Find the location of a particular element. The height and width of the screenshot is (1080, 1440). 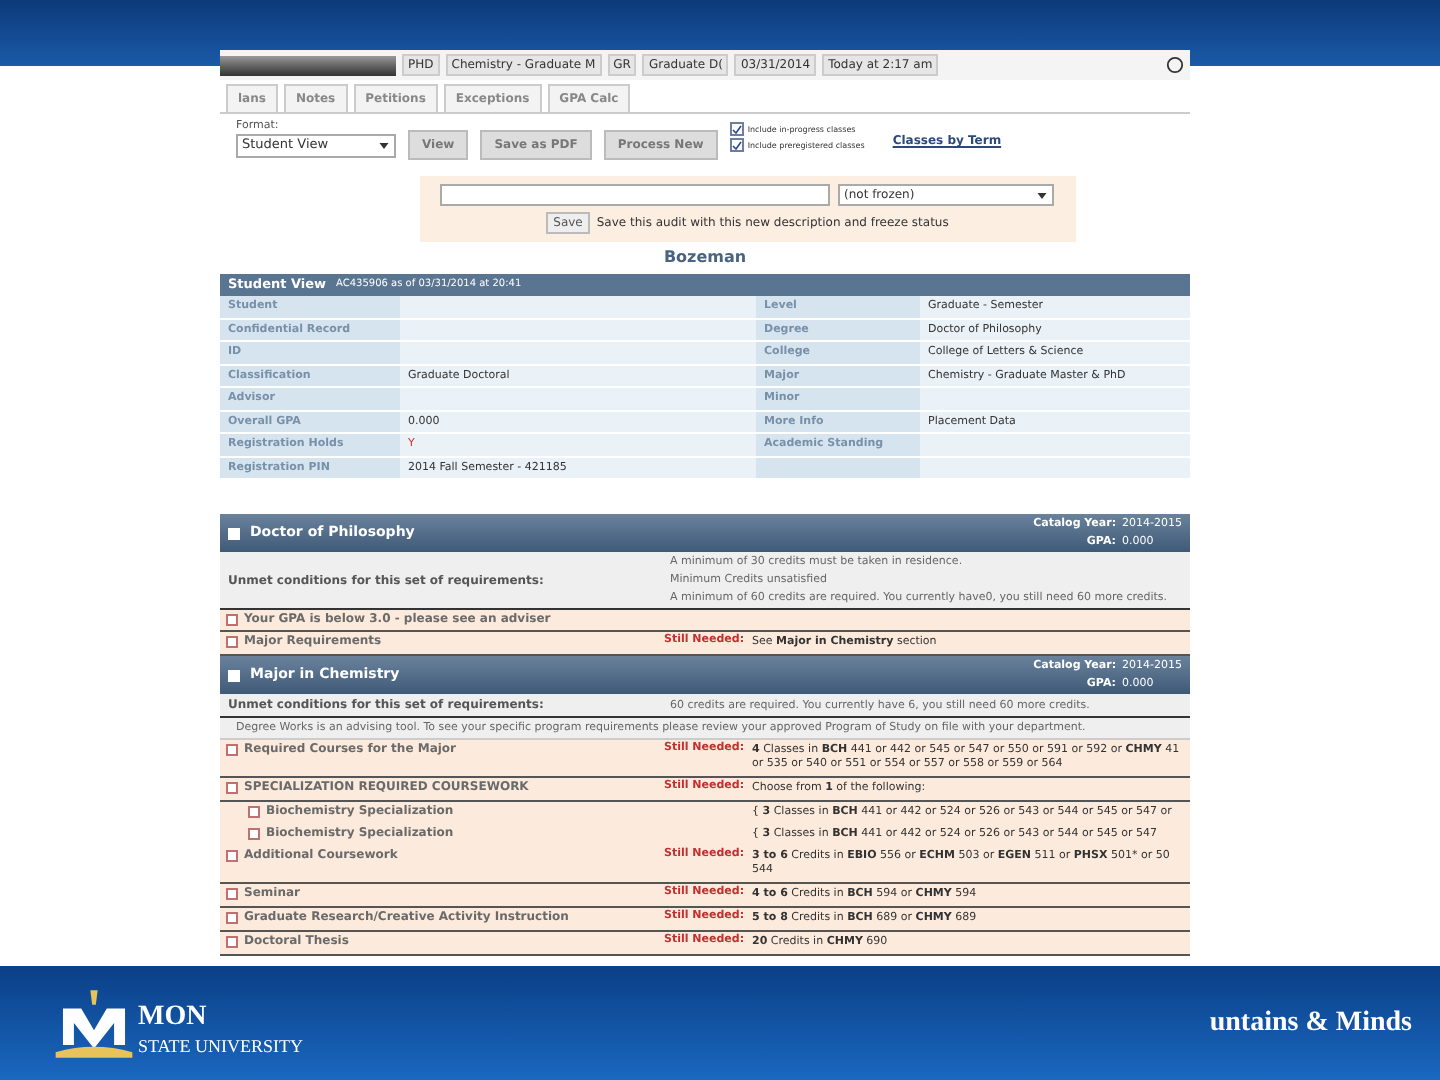

logo-icon is located at coordinates (94, 1023).